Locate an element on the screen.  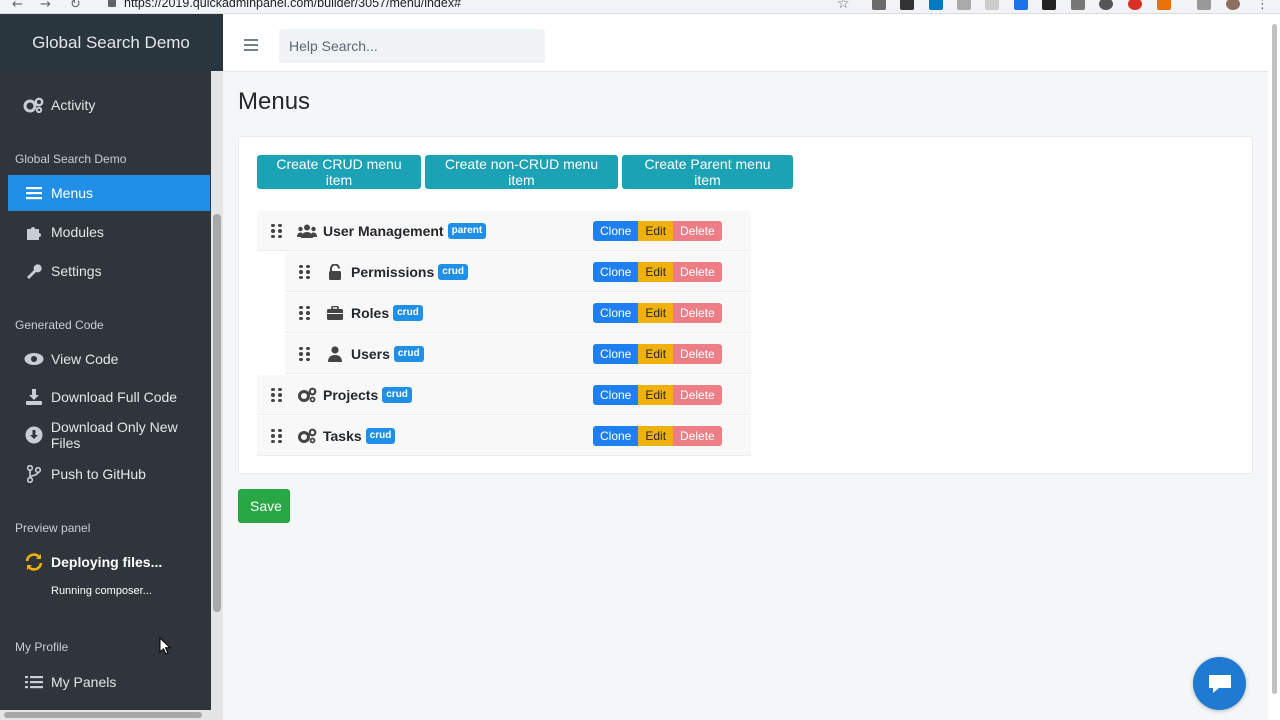
download-circle-icon is located at coordinates (34, 435).